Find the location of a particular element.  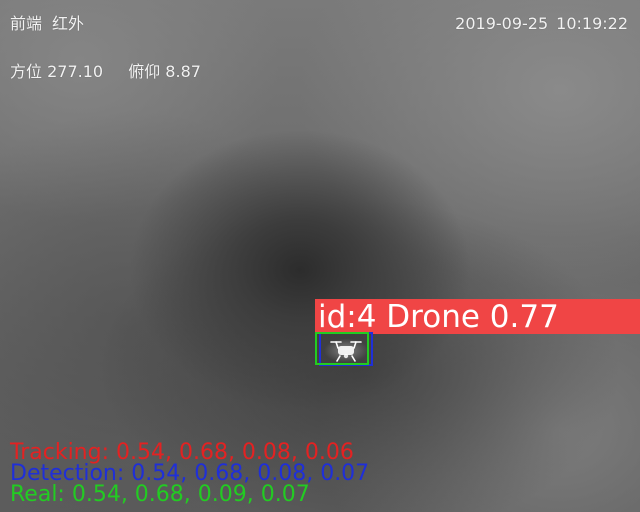

mode-text: 红外 is located at coordinates (68, 23).